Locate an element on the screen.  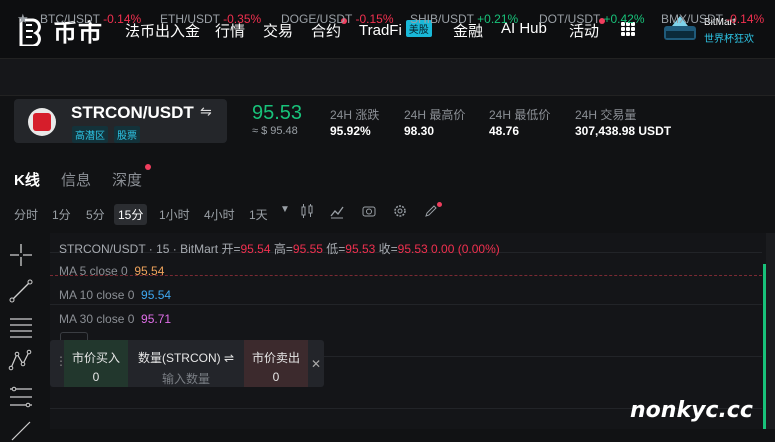
price-axis is located at coordinates (770, 331).